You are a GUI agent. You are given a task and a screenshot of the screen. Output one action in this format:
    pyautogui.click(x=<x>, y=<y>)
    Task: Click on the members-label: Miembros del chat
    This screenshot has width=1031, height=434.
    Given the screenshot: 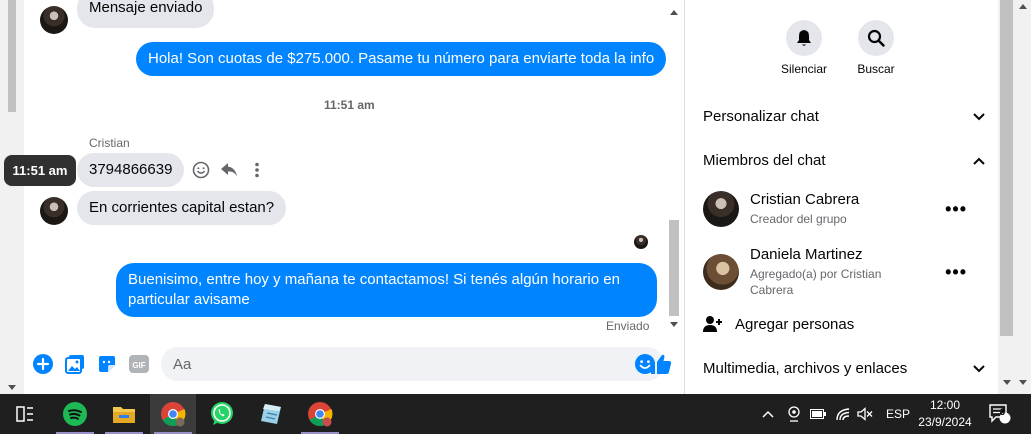 What is the action you would take?
    pyautogui.click(x=764, y=160)
    